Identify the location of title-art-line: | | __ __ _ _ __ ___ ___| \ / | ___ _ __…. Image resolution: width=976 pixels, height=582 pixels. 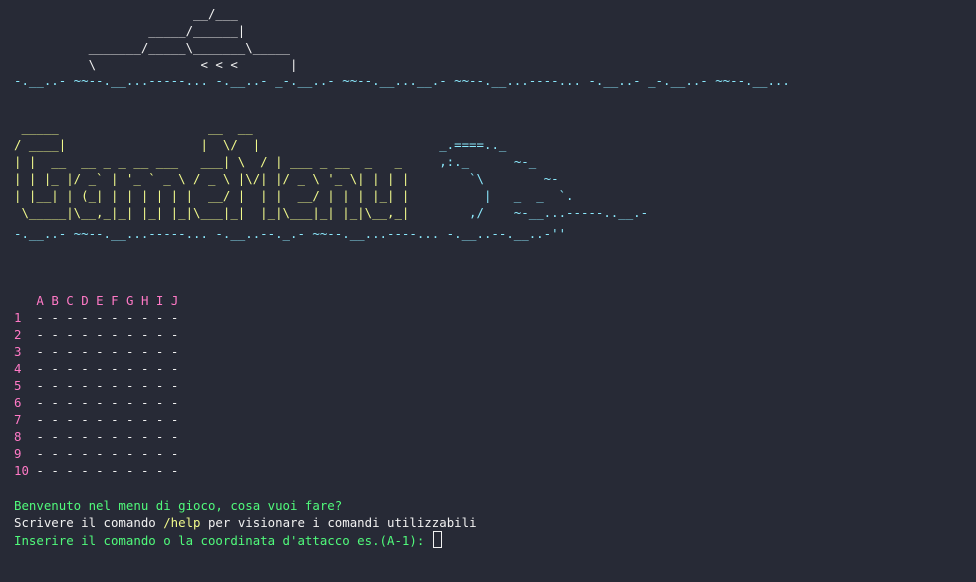
(331, 161).